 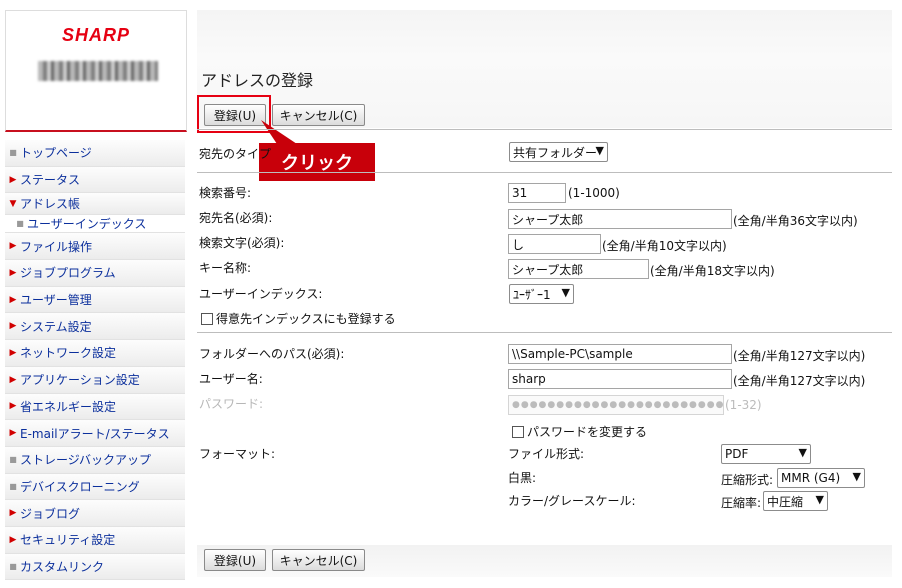 I want to click on dest-type-value: 共有フォルダー, so click(x=555, y=152).